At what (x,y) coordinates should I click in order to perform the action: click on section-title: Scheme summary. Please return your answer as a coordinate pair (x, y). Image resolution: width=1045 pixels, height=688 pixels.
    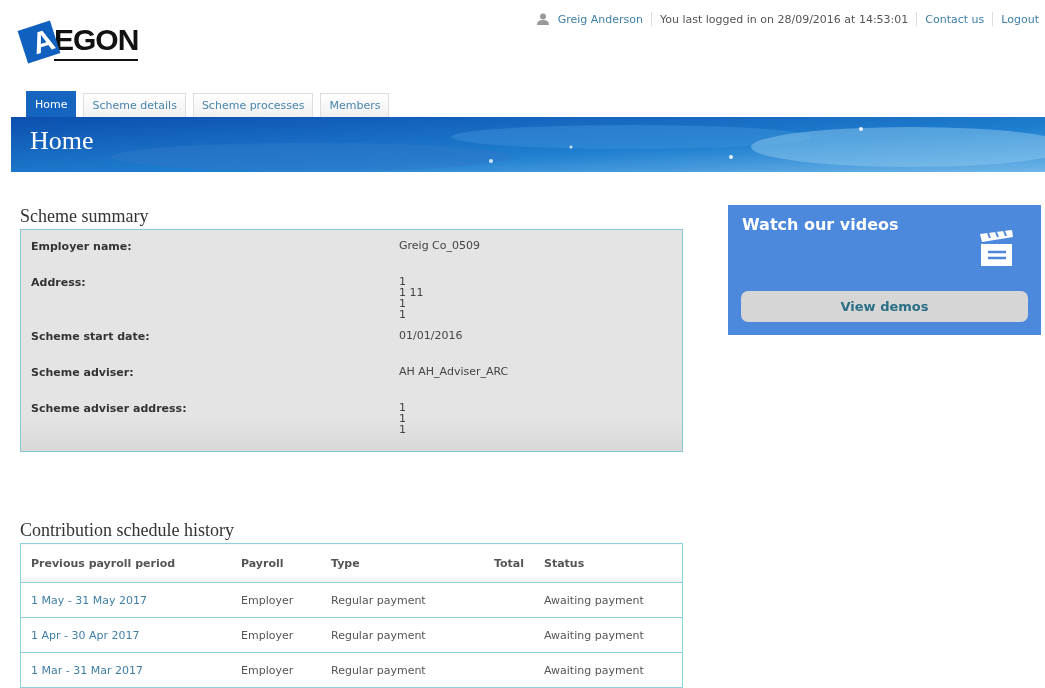
    Looking at the image, I should click on (84, 216).